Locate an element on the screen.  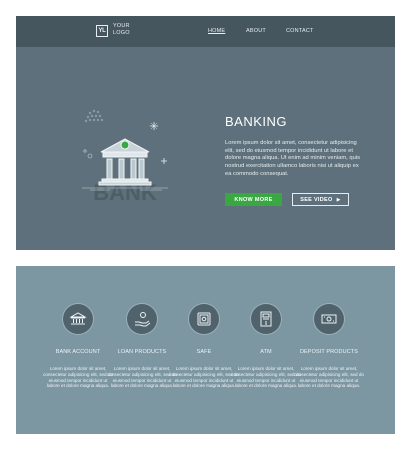
feature-title: BANK ACCOUNT is located at coordinates (78, 352).